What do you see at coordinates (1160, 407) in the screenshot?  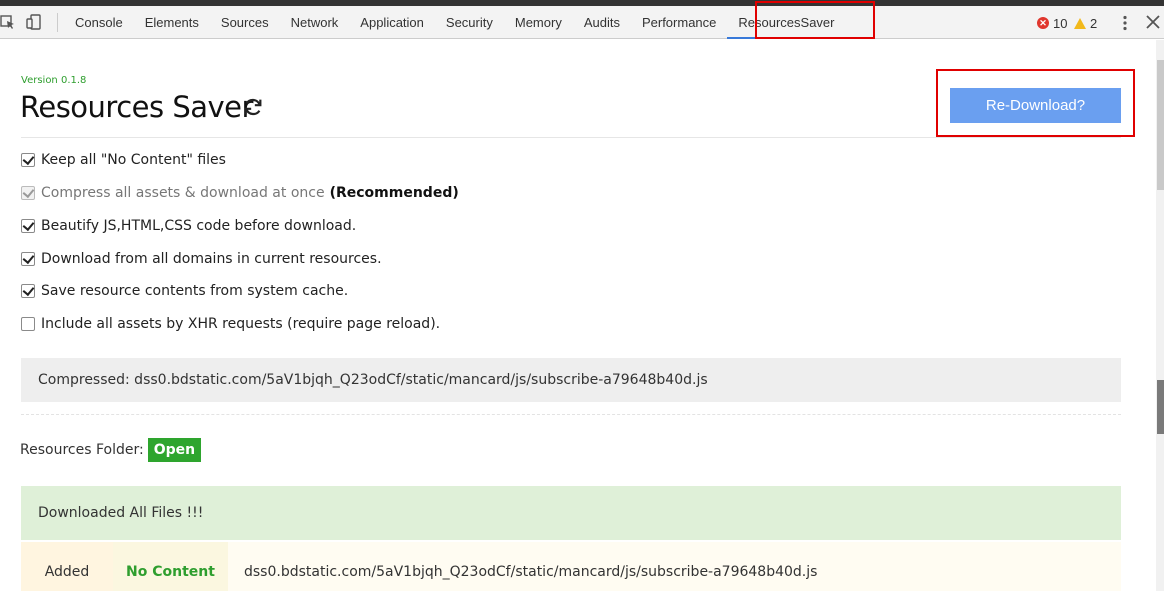 I see `scrollbar-thumb` at bounding box center [1160, 407].